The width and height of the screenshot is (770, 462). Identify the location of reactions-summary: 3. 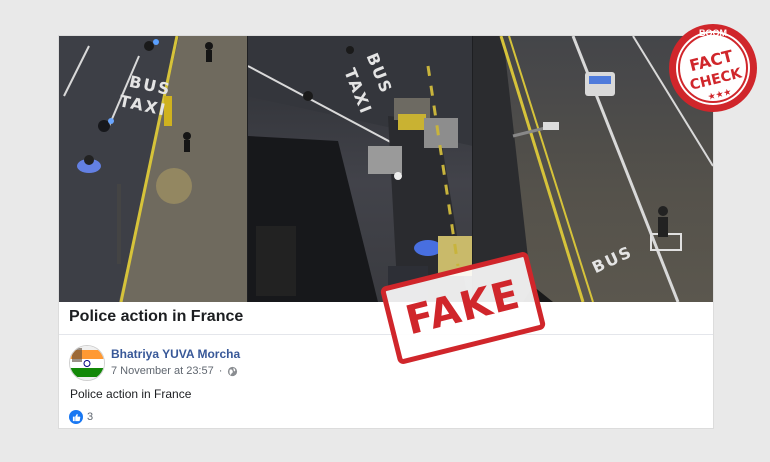
(81, 417).